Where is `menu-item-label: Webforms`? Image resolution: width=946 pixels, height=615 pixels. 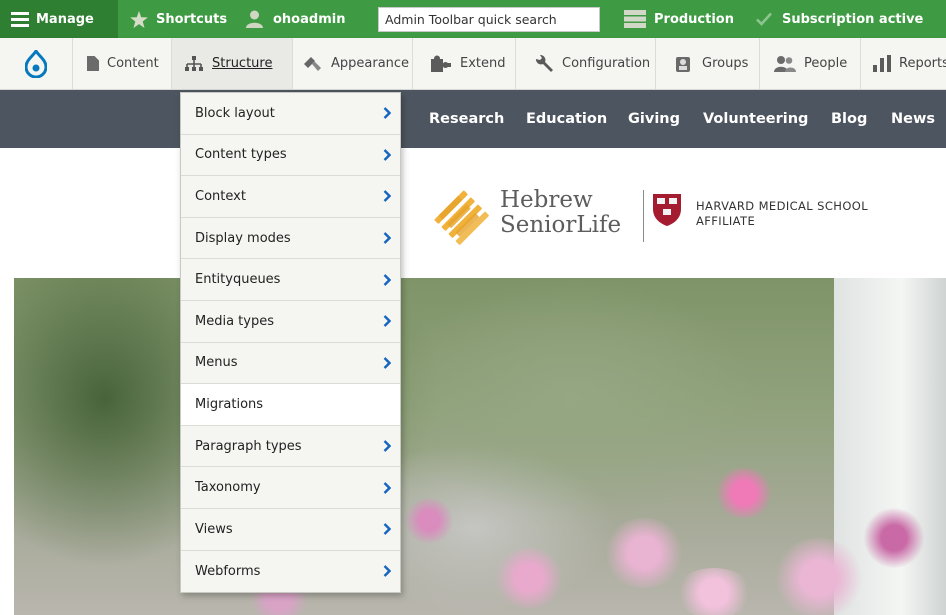 menu-item-label: Webforms is located at coordinates (228, 571).